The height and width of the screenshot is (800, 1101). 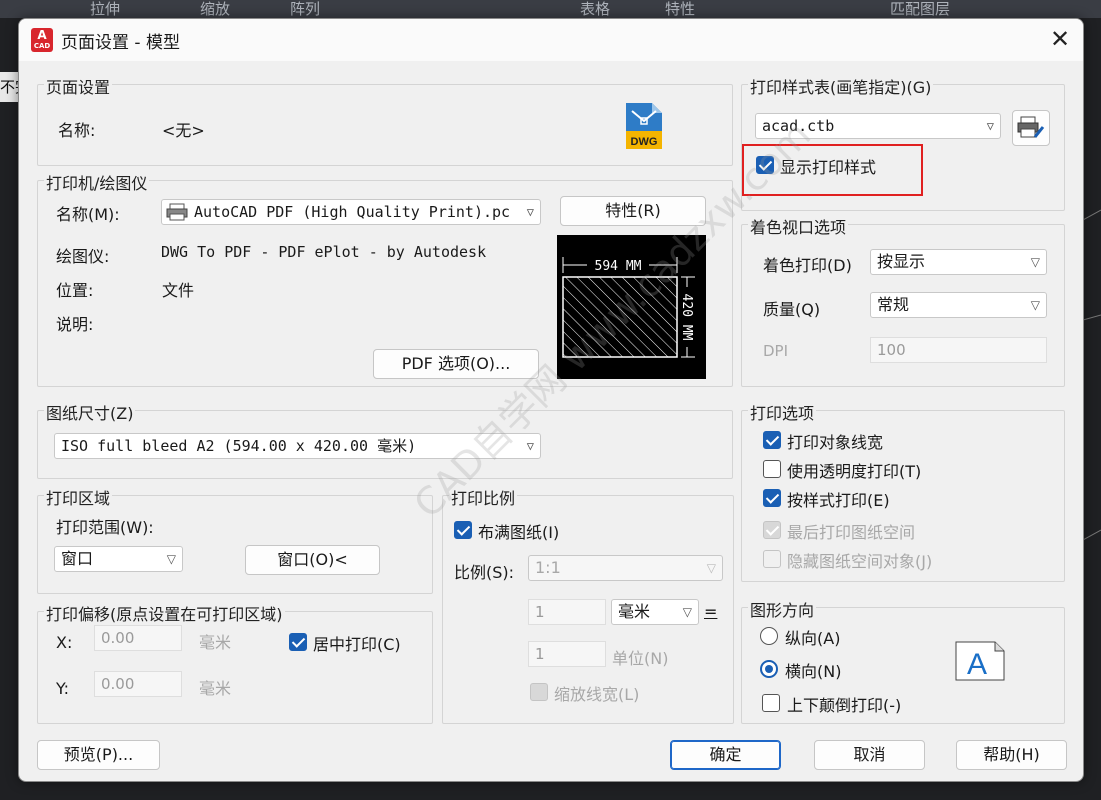 What do you see at coordinates (958, 262) in the screenshot?
I see `shade-plot-dropdown: 按显示 ▽` at bounding box center [958, 262].